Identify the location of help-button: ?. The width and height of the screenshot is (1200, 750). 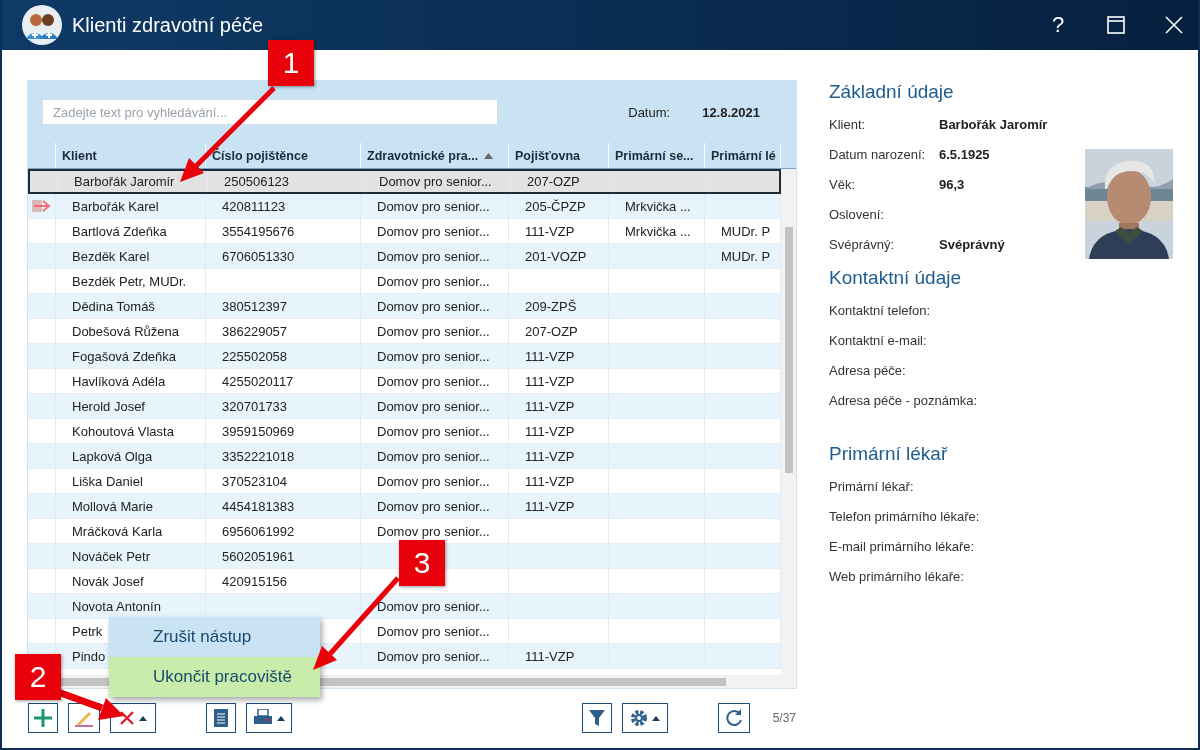
(1058, 25).